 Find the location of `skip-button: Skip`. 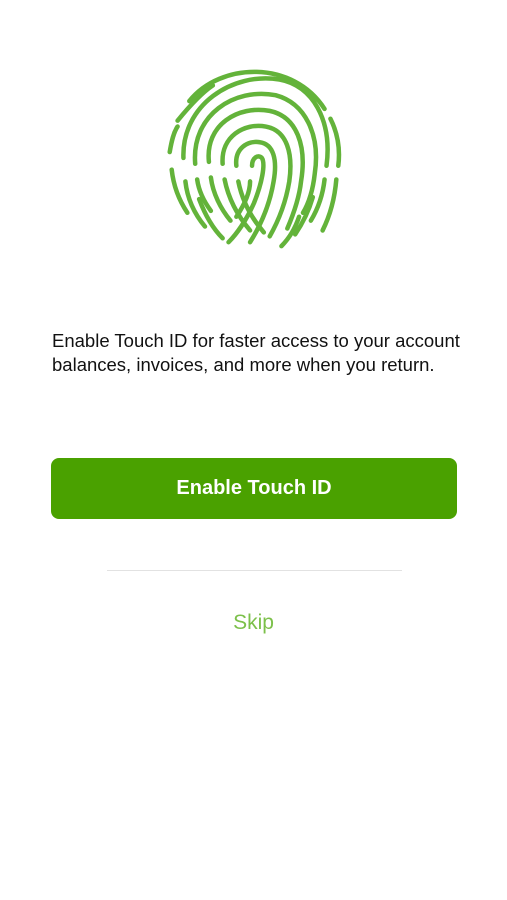

skip-button: Skip is located at coordinates (253, 623).